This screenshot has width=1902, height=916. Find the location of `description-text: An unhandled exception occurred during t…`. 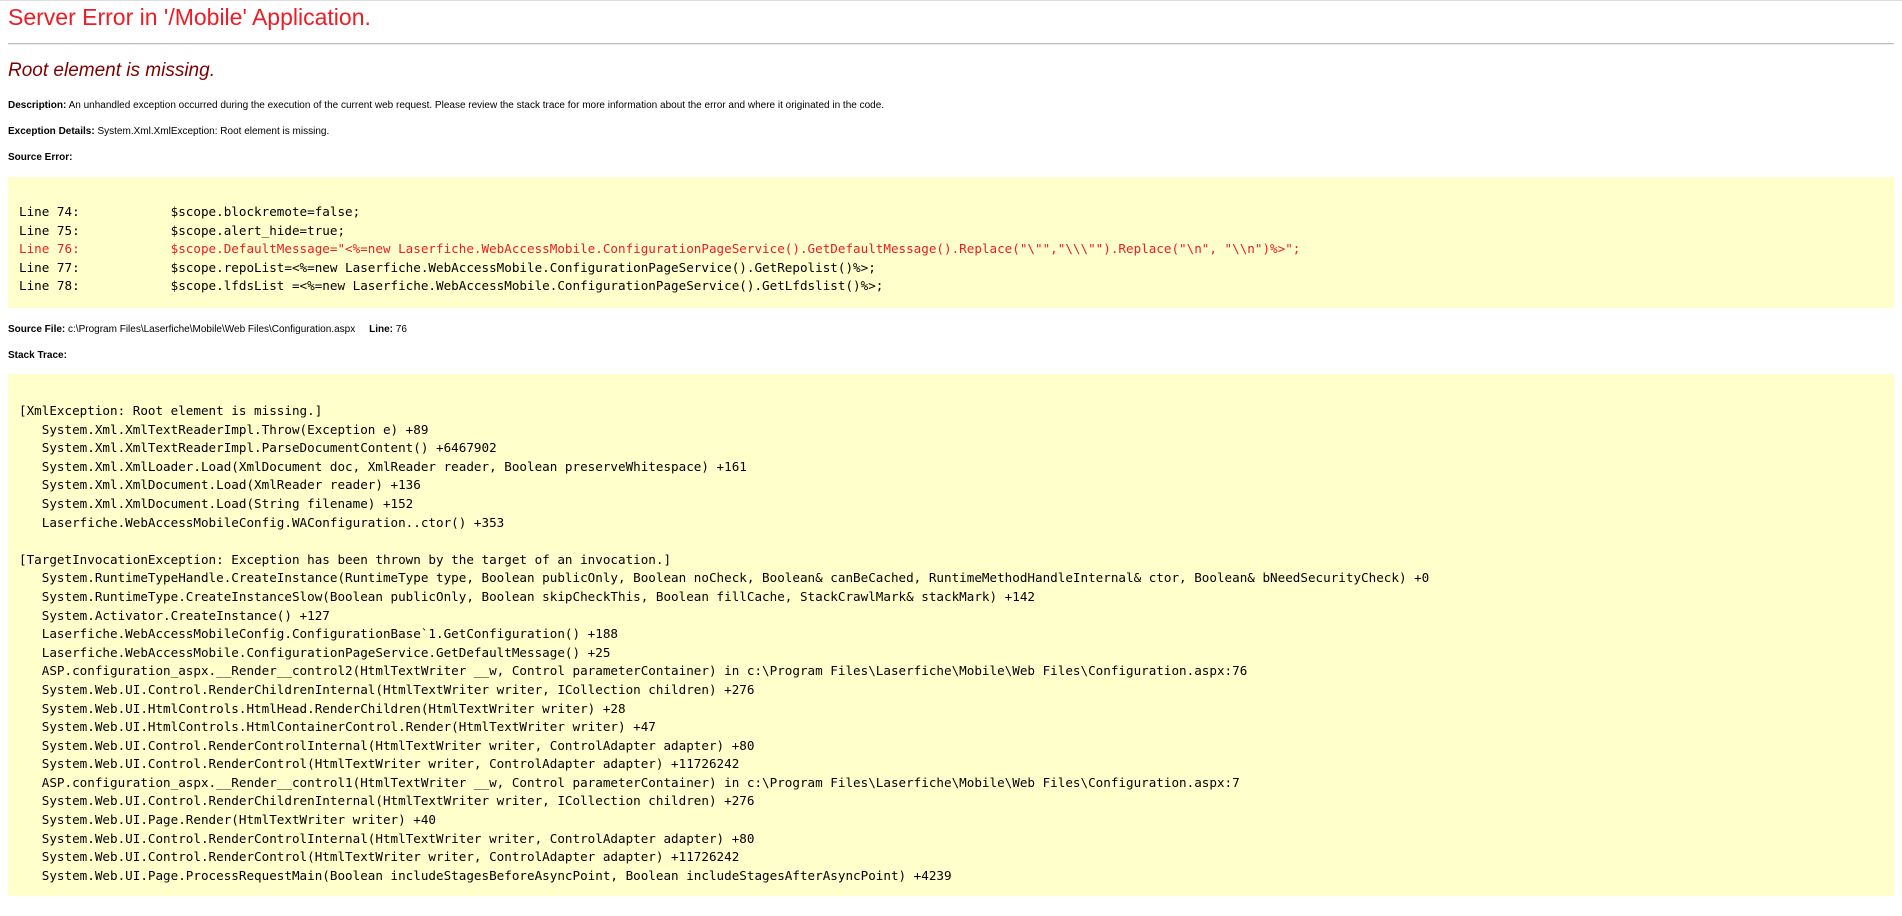

description-text: An unhandled exception occurred during t… is located at coordinates (476, 105).